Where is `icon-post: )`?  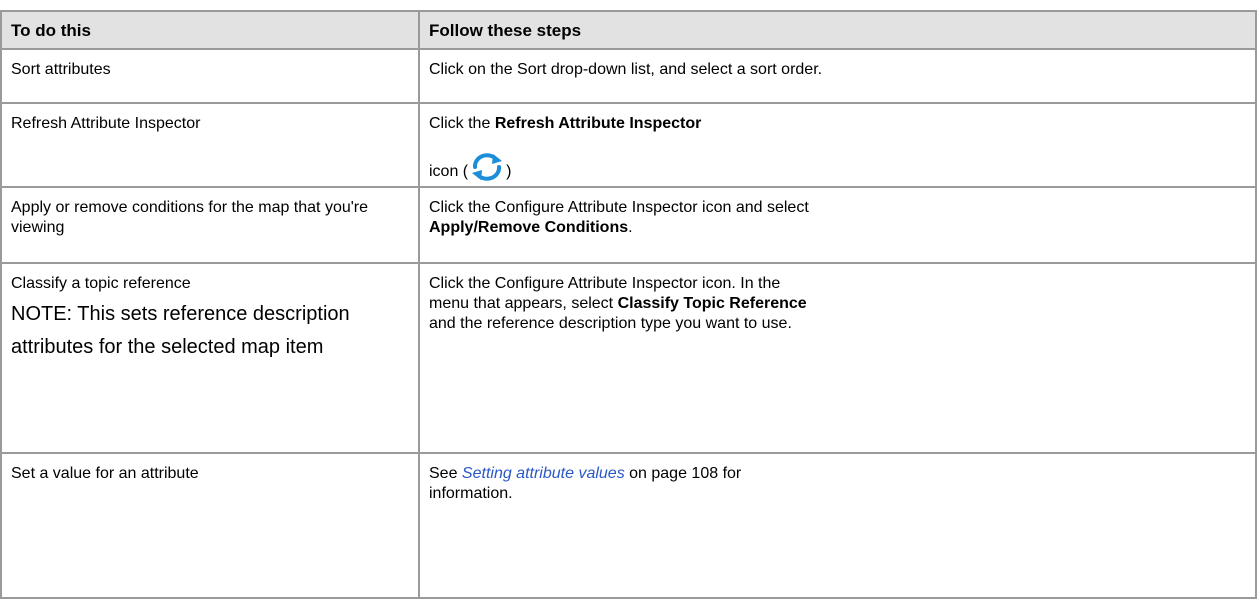 icon-post: ) is located at coordinates (509, 171).